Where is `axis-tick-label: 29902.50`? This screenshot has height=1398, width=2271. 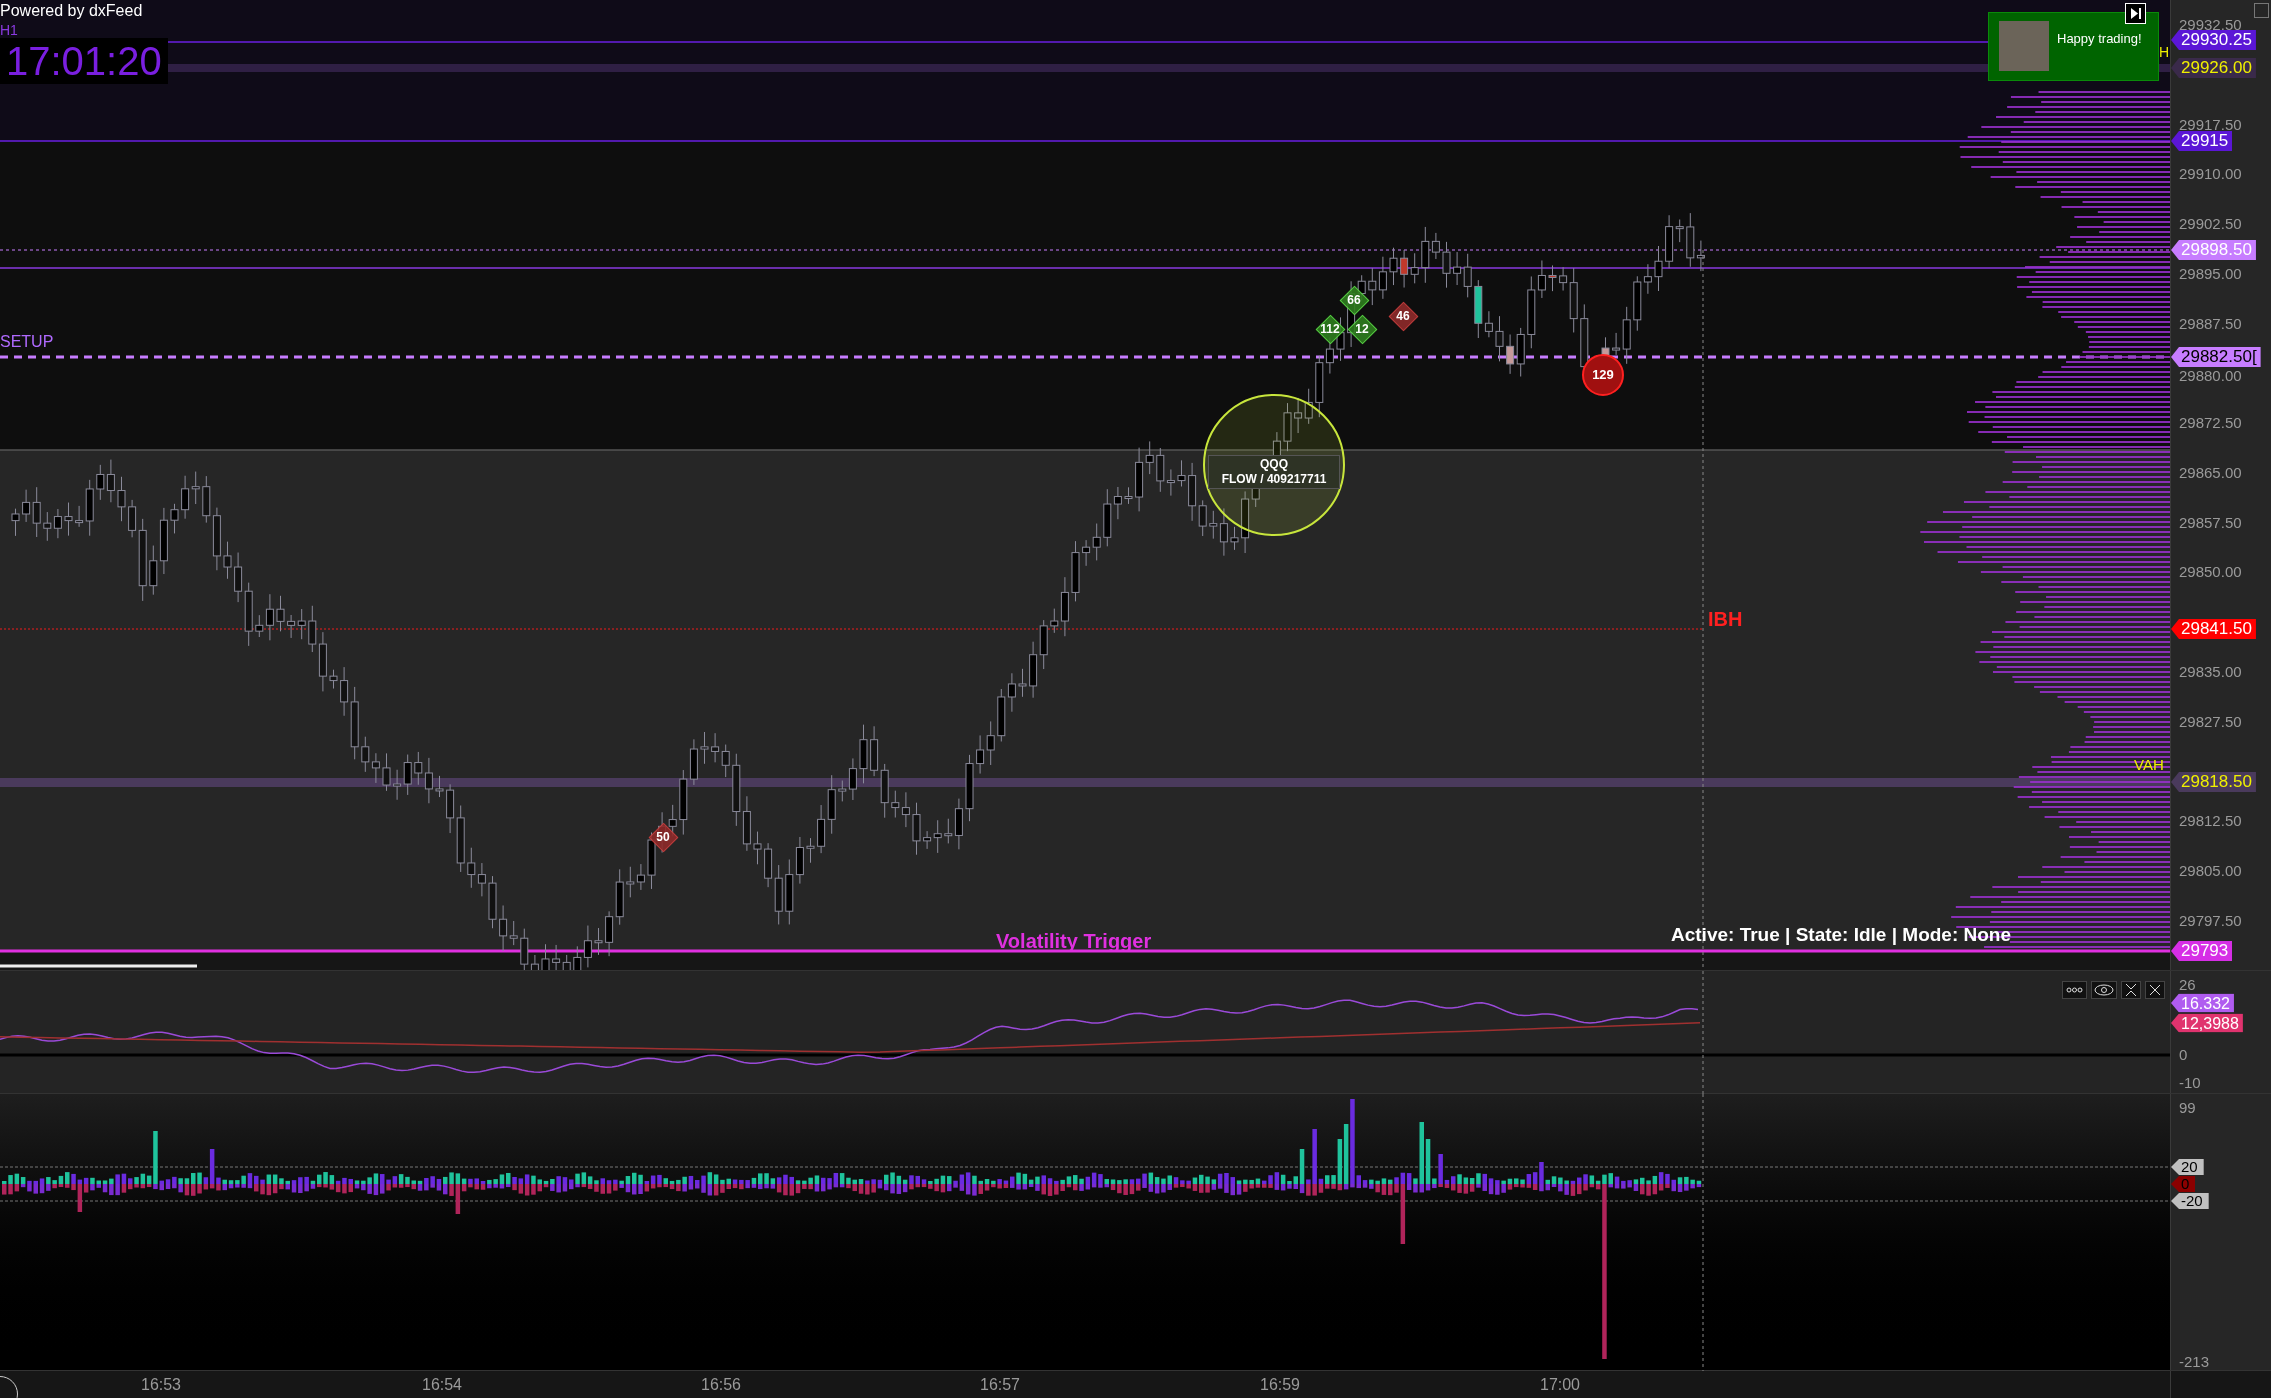 axis-tick-label: 29902.50 is located at coordinates (2210, 224).